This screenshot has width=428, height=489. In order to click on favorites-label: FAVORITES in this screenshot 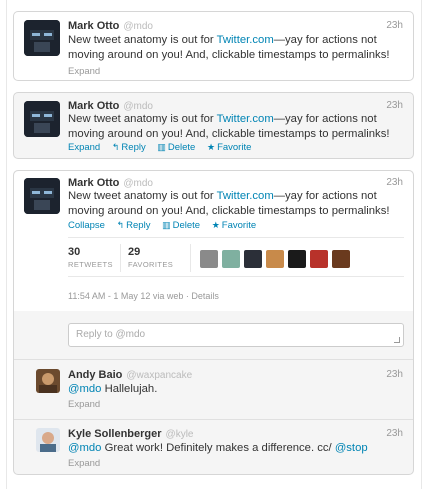, I will do `click(151, 264)`.